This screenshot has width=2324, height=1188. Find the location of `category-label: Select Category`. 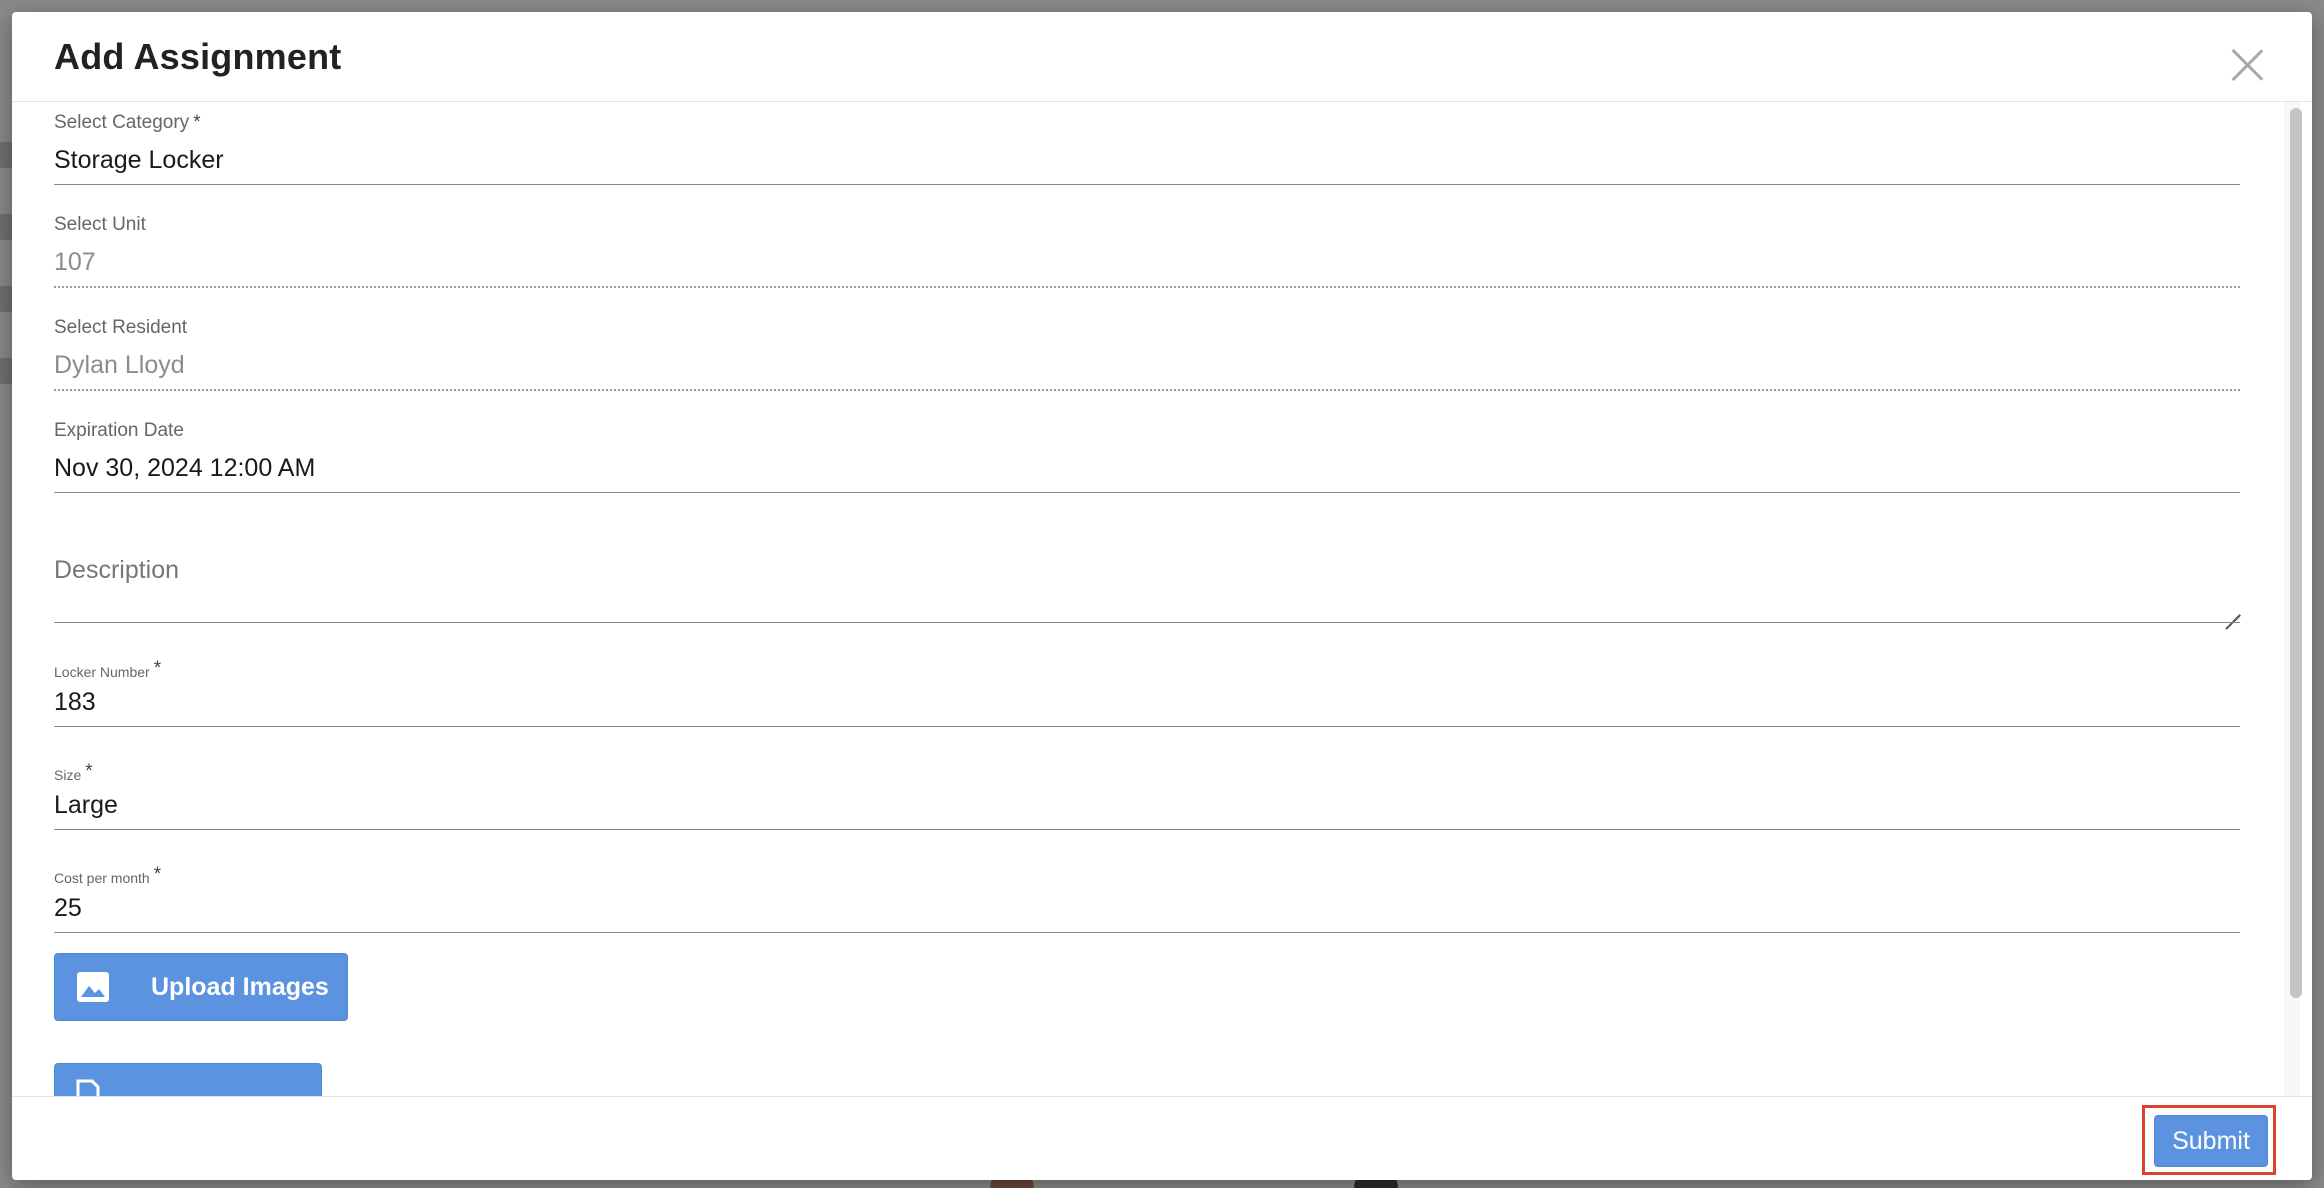

category-label: Select Category is located at coordinates (122, 122).